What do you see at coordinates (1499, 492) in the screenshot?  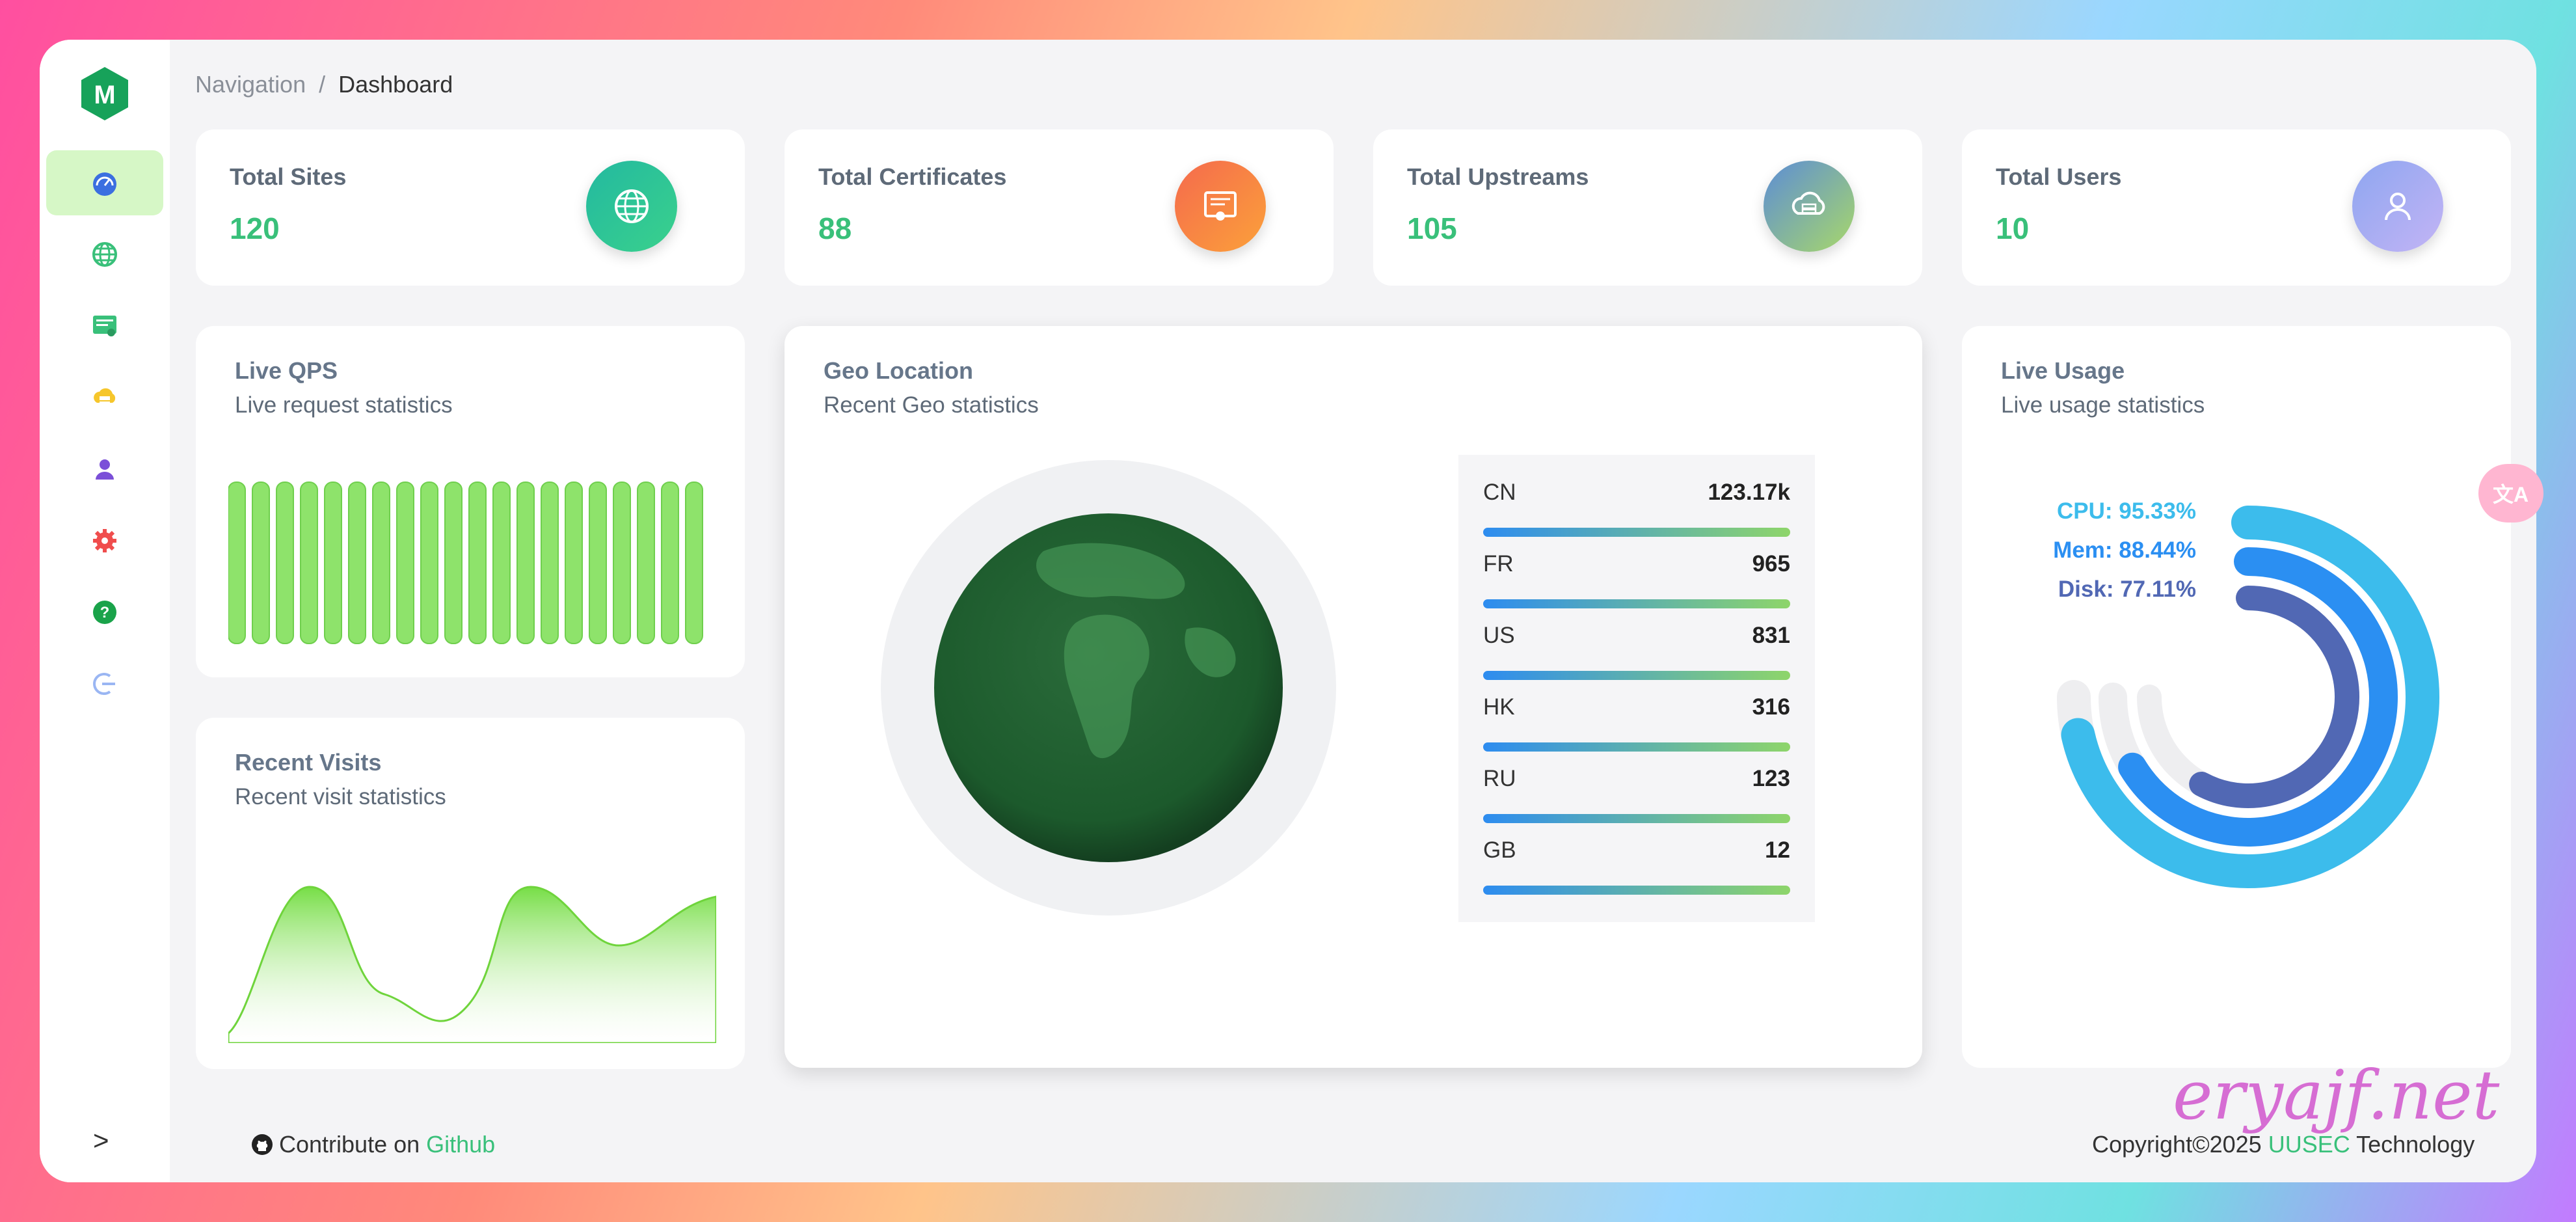 I see `country-code: CN` at bounding box center [1499, 492].